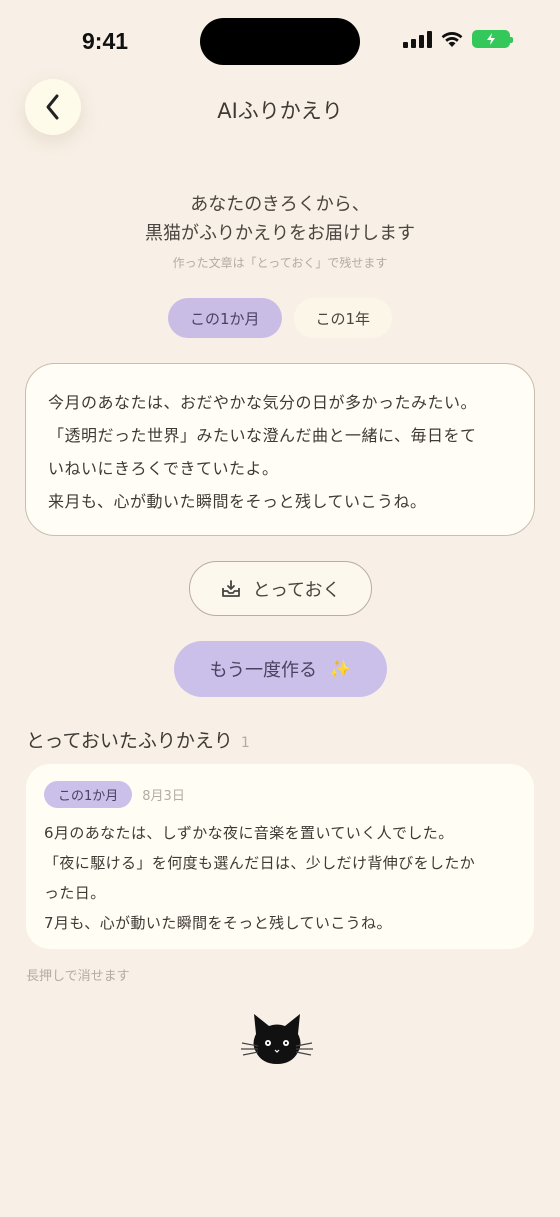 This screenshot has width=560, height=1217. I want to click on intro-line-2: 黒猫がふりかえりをお届けします, so click(280, 233).